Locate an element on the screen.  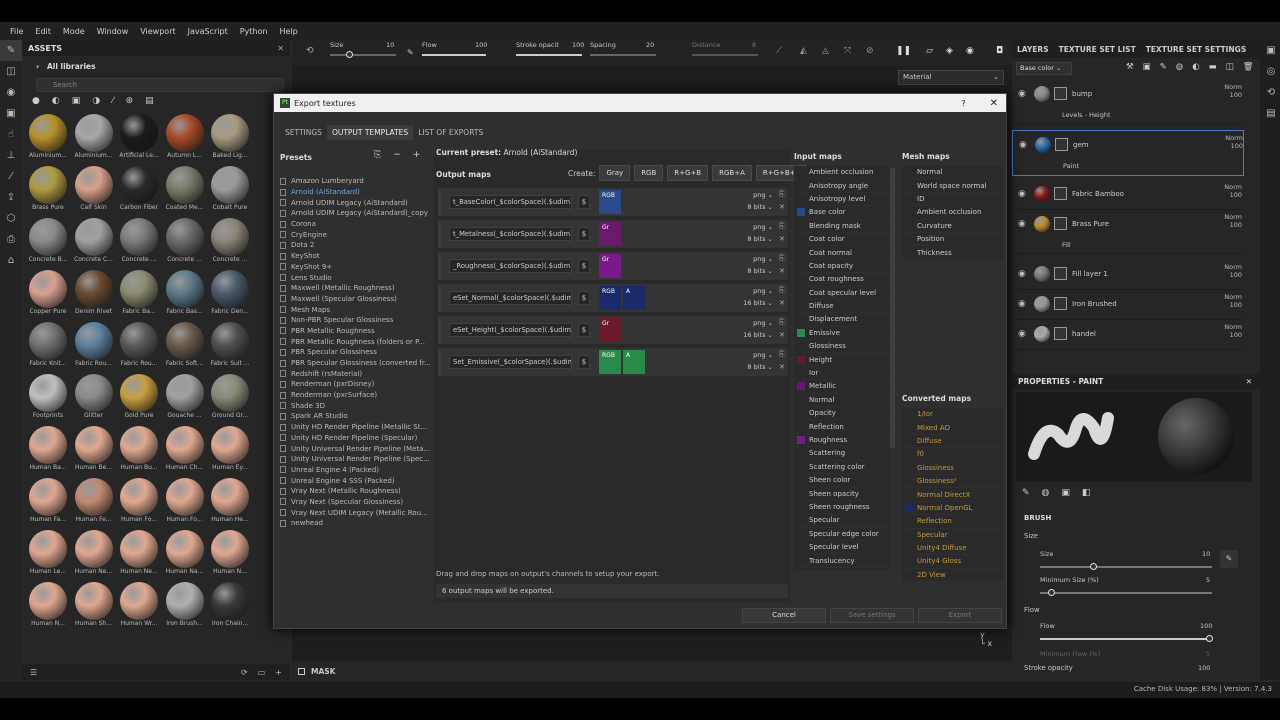
color-picker-icon: ⁄ is located at coordinates (11, 176).